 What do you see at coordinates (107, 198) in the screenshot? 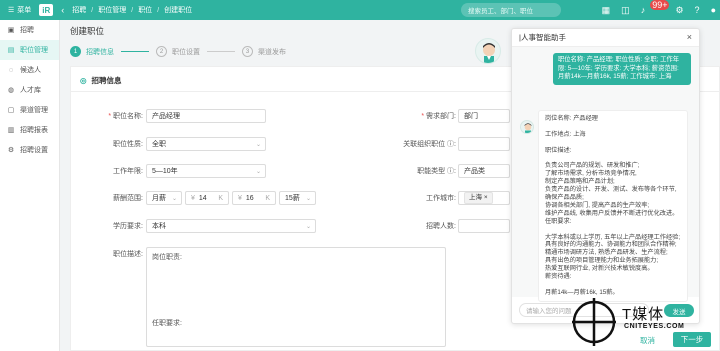
I see `salary-label-row: 薪酬范围:` at bounding box center [107, 198].